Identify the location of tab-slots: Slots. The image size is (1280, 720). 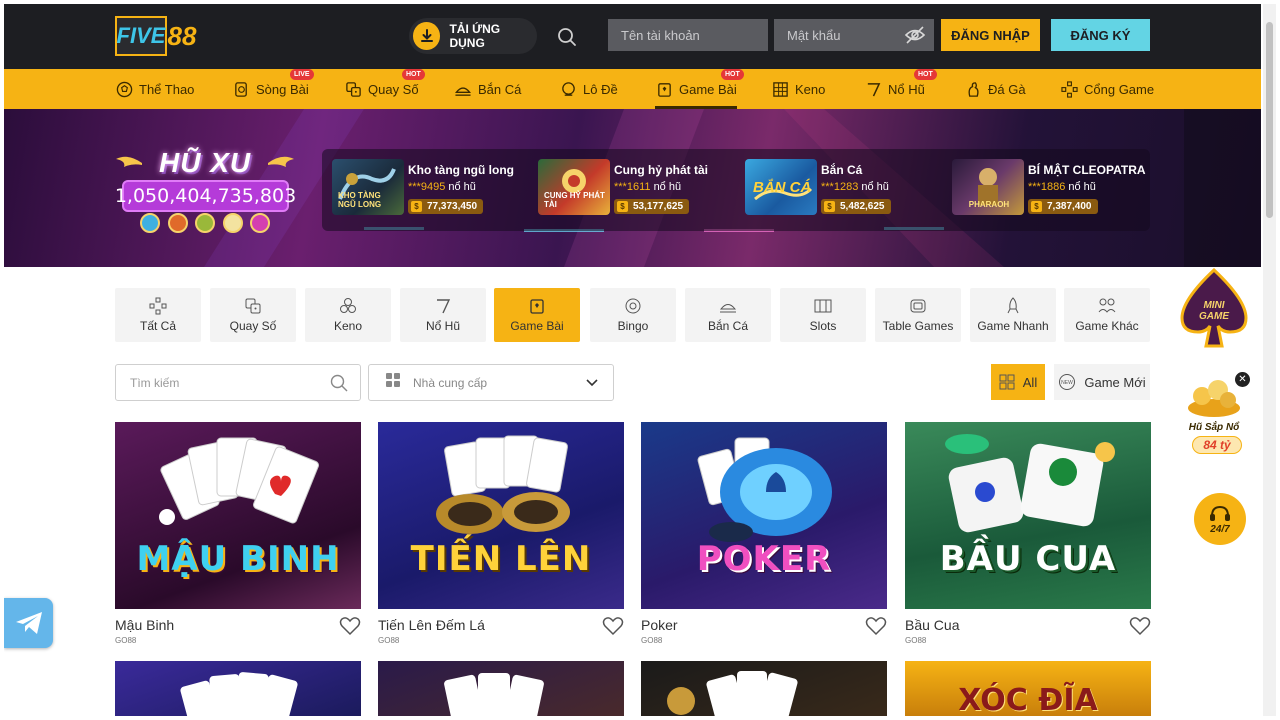
(823, 315).